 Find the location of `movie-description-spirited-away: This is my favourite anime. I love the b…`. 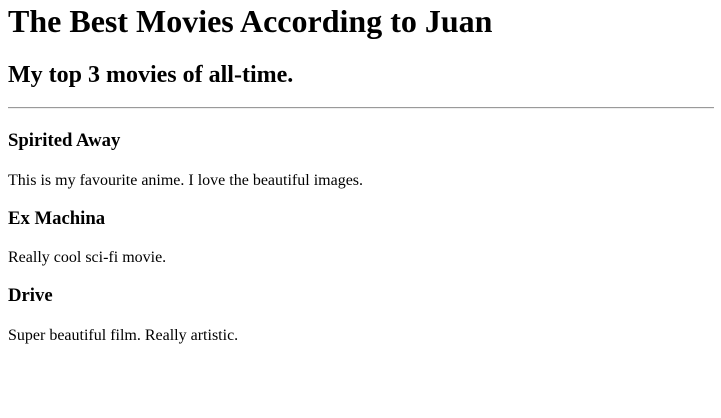

movie-description-spirited-away: This is my favourite anime. I love the b… is located at coordinates (186, 180).